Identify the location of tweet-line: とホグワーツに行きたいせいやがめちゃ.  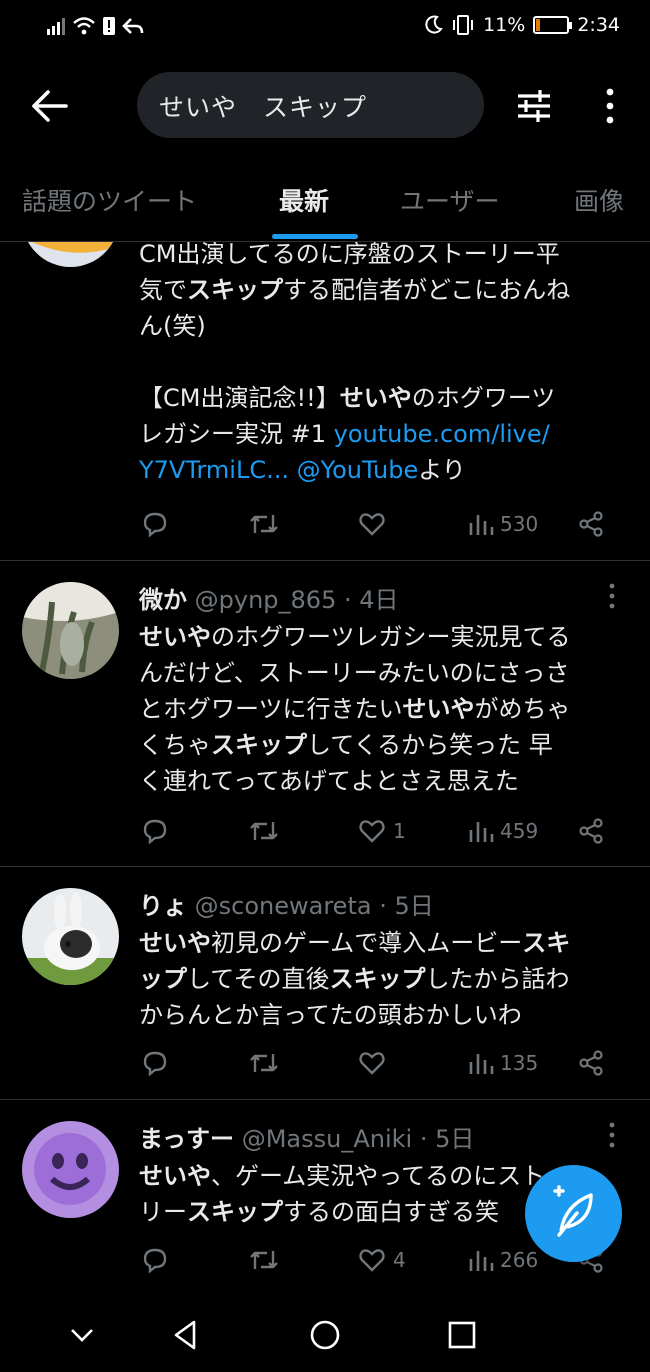
(355, 709).